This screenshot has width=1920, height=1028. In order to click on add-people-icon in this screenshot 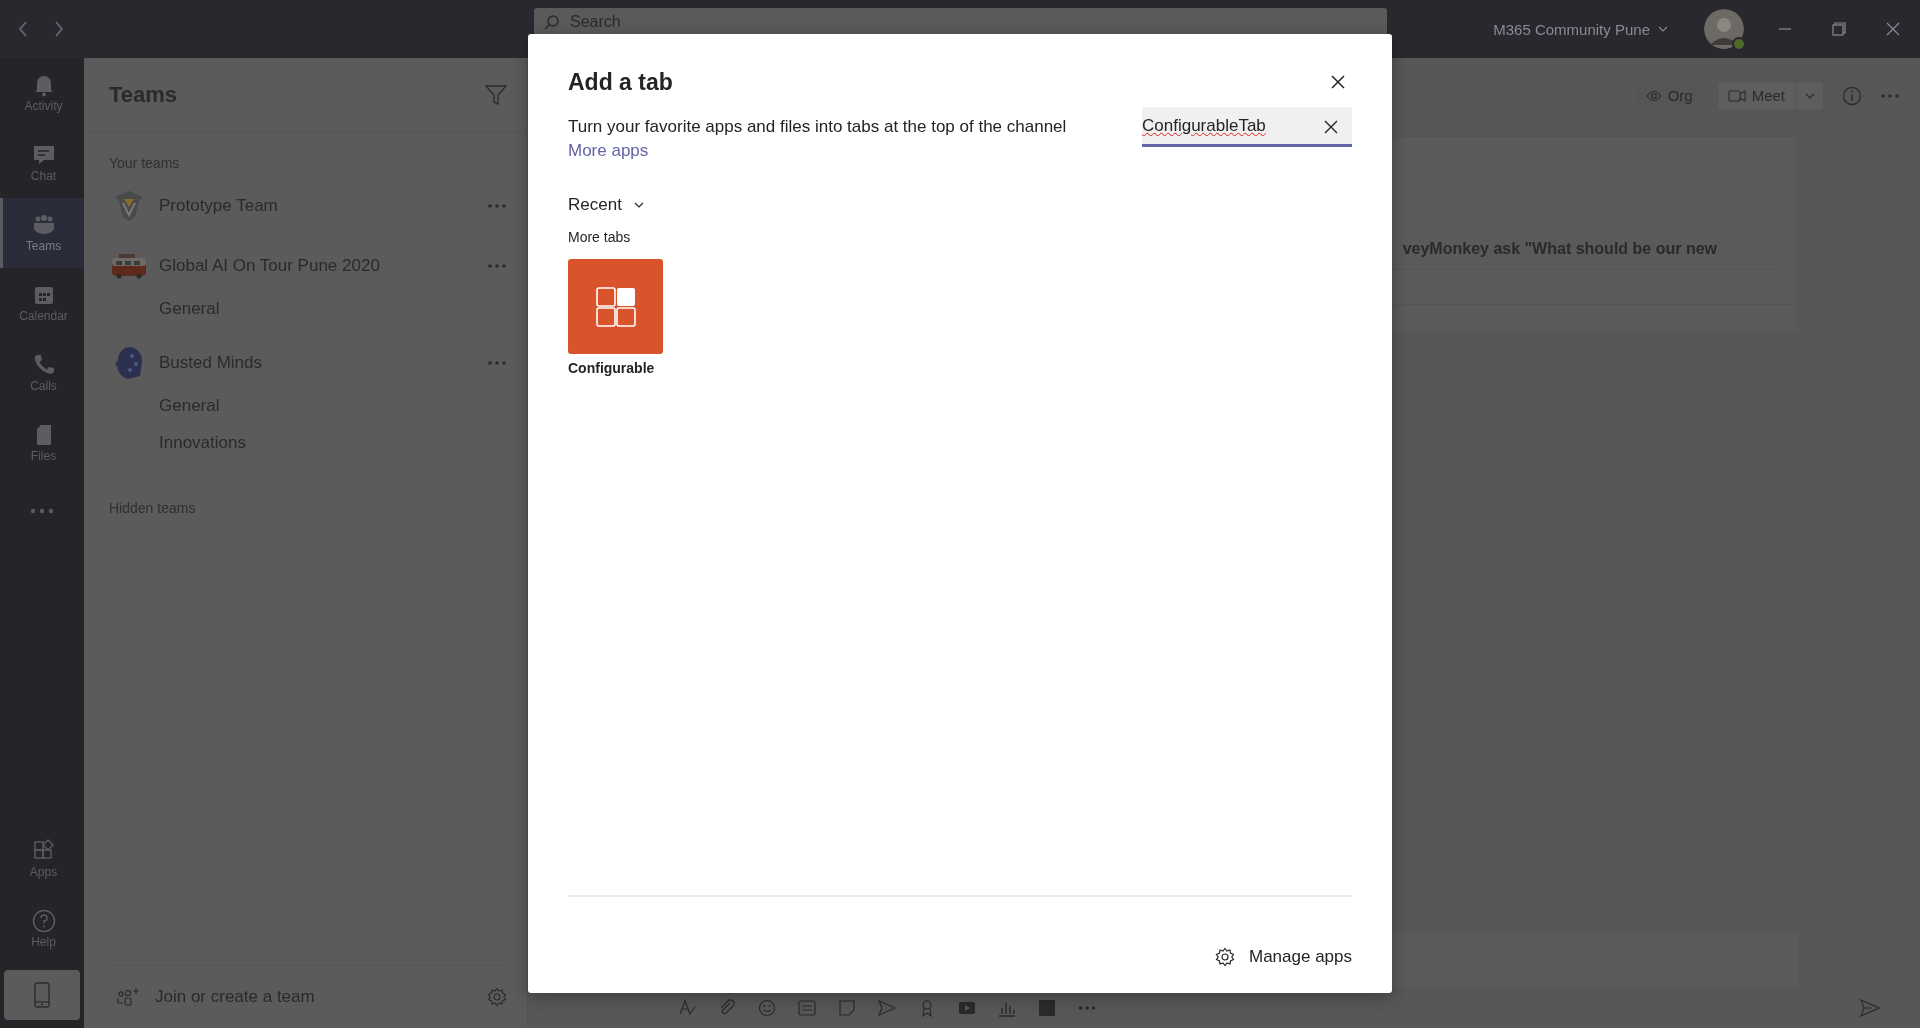, I will do `click(129, 997)`.